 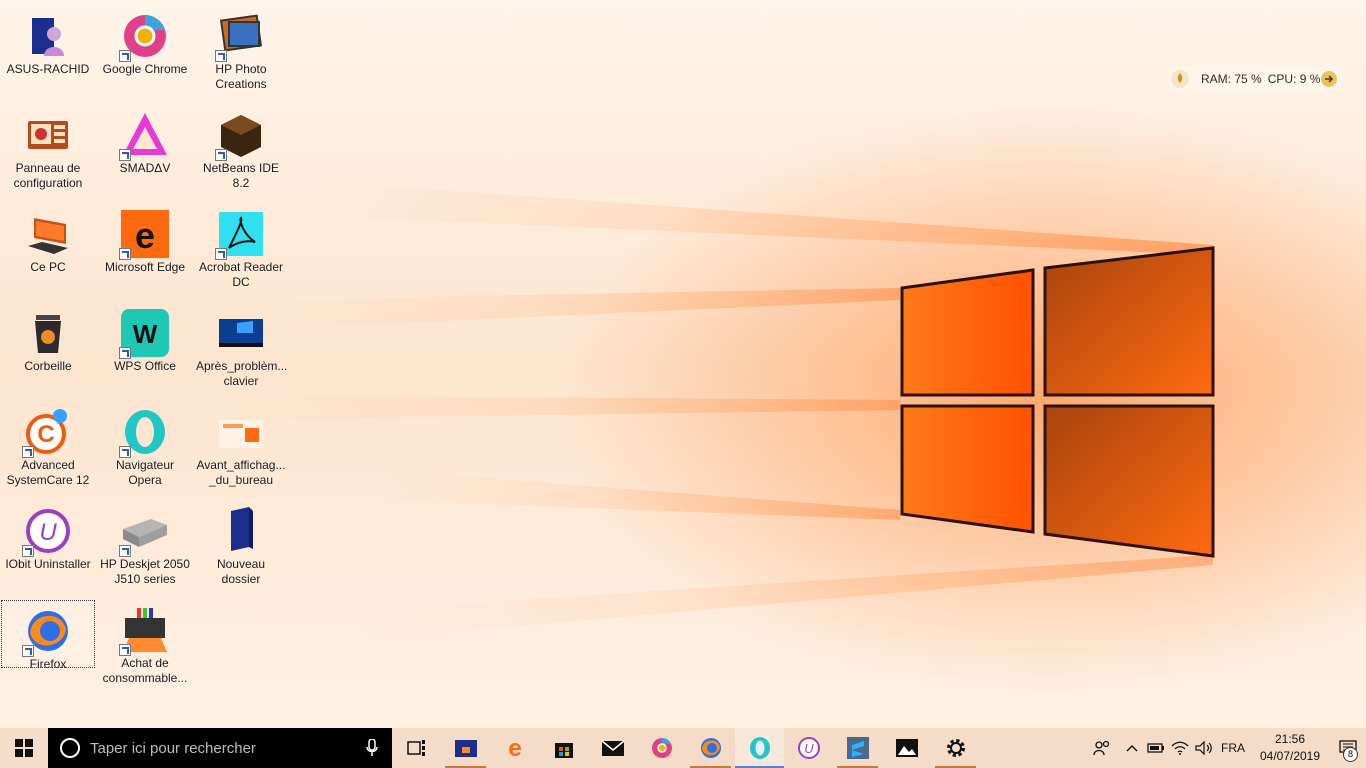 I want to click on desktop-icon-advanced-systemcare: C Advanced SystemCare 12, so click(x=48, y=448).